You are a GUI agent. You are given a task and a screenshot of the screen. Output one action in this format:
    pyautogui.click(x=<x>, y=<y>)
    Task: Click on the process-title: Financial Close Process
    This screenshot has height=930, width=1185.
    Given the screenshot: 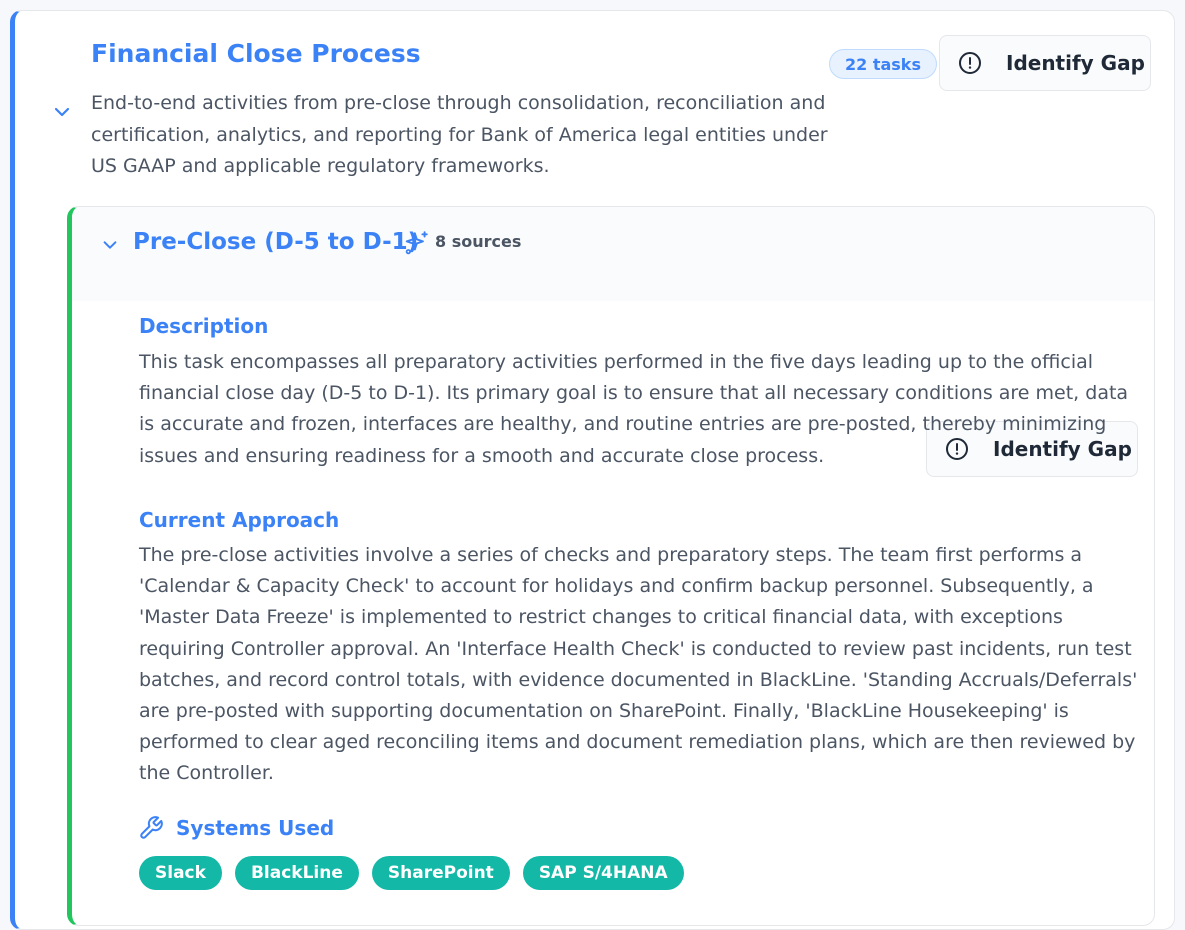 What is the action you would take?
    pyautogui.click(x=256, y=53)
    